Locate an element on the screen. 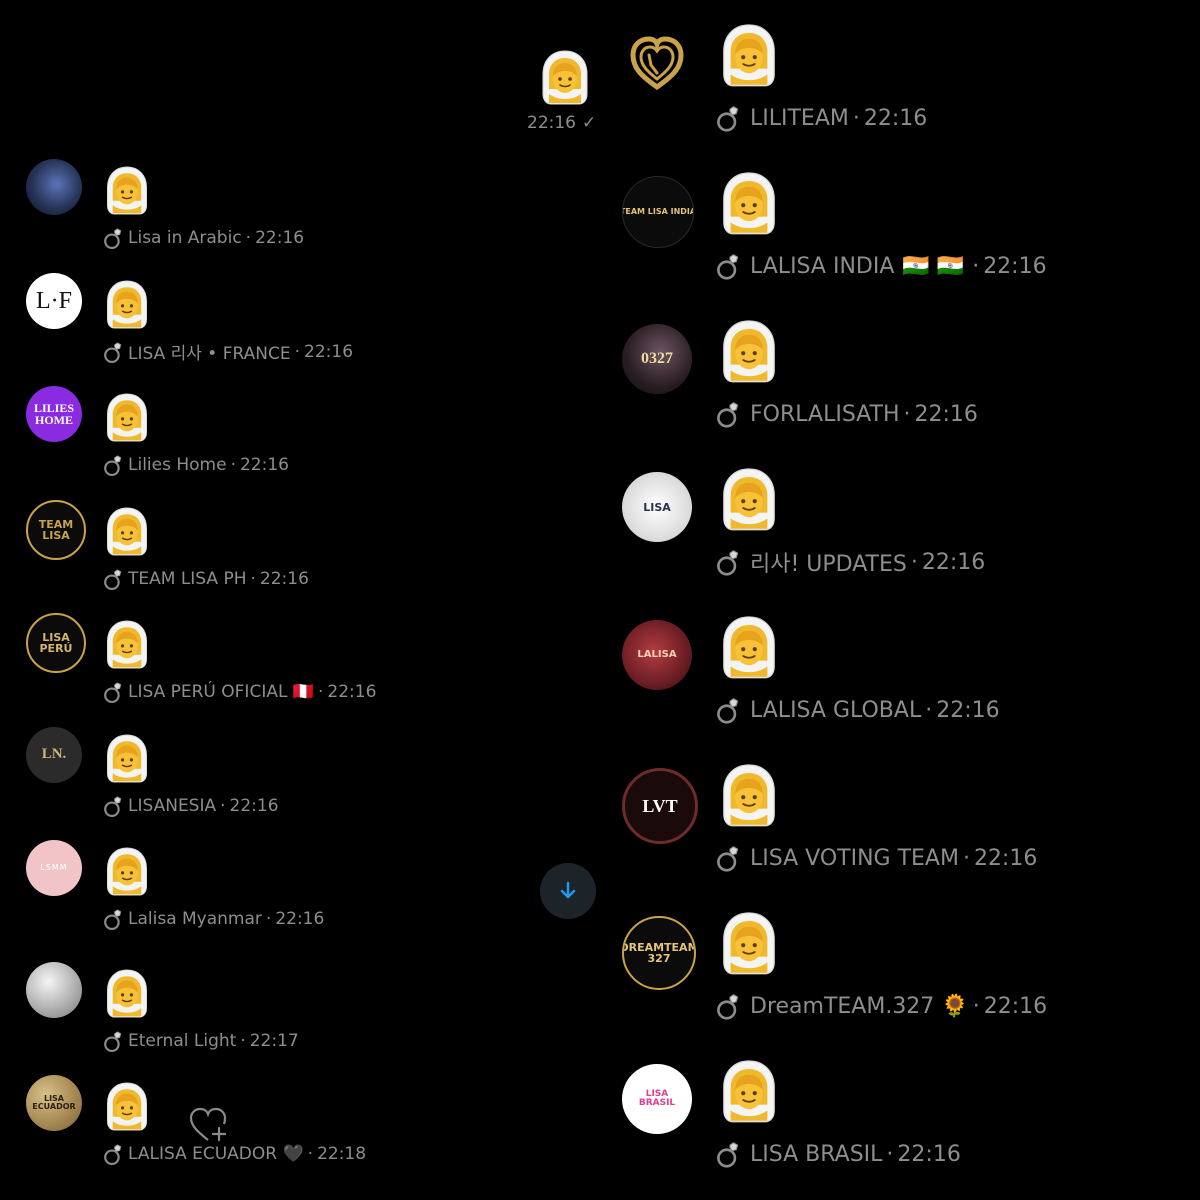 Image resolution: width=1200 pixels, height=1200 pixels. arrow-down-icon is located at coordinates (568, 890).